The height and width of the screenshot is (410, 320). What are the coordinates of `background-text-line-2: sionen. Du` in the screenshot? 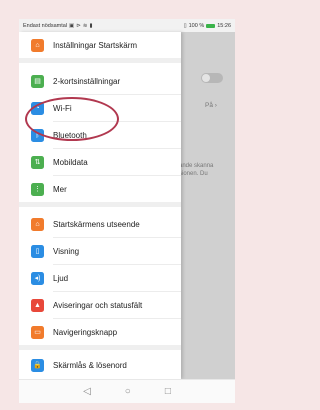 It's located at (193, 174).